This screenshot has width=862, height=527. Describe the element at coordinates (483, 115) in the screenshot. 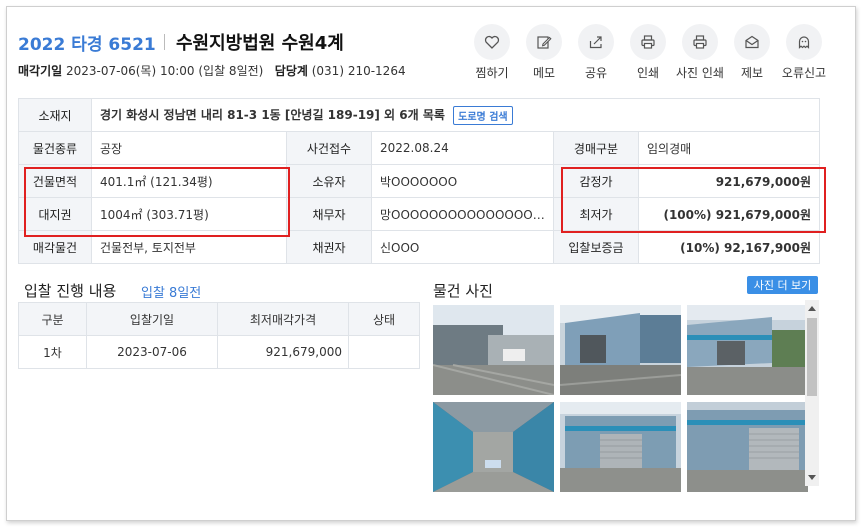

I see `road-search-button: 도로명 검색` at that location.